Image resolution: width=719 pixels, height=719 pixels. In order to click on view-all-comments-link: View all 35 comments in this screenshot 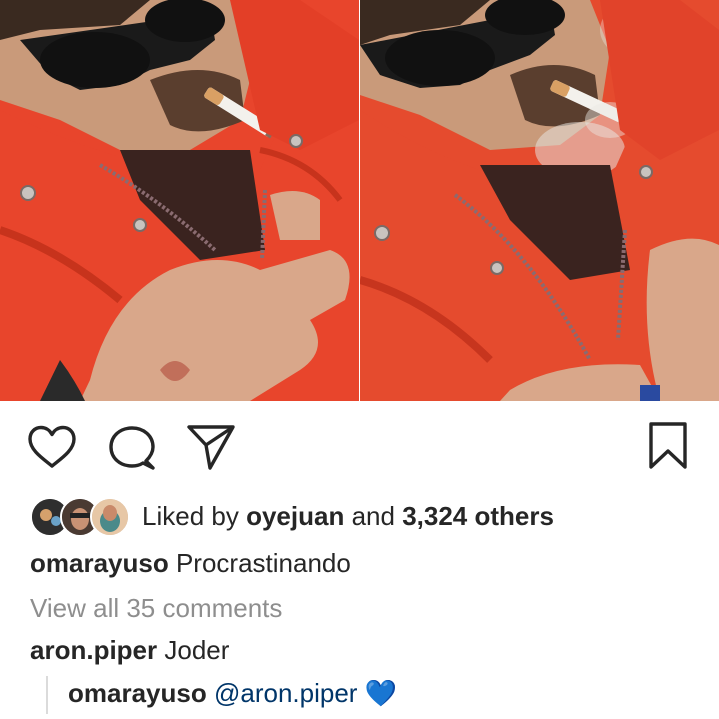, I will do `click(156, 608)`.